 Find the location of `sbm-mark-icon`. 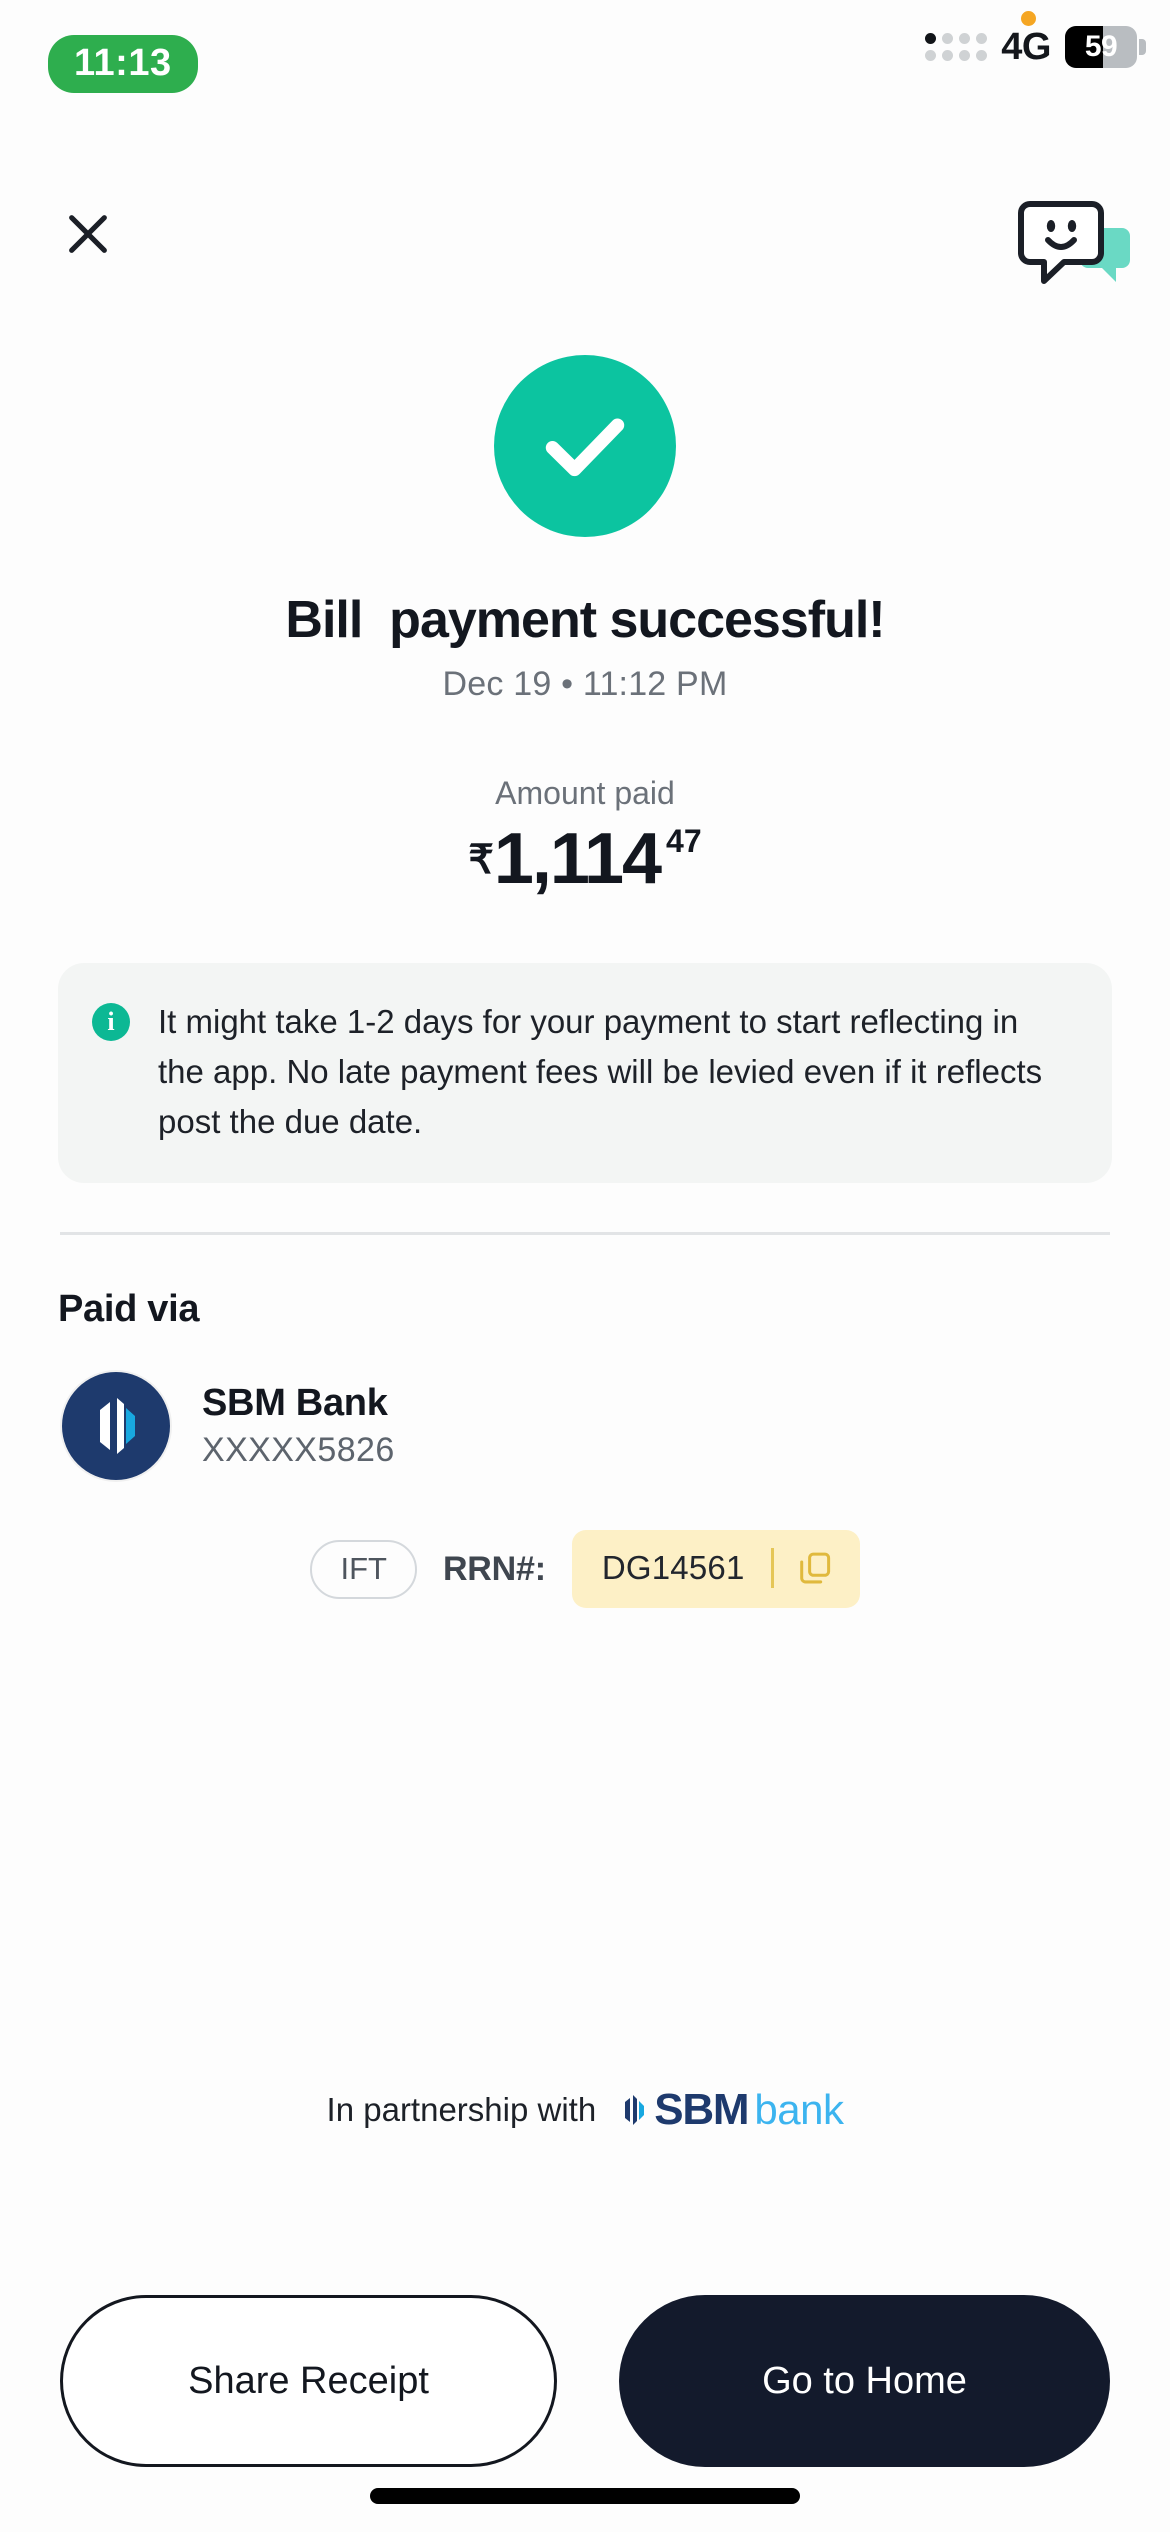

sbm-mark-icon is located at coordinates (635, 2110).